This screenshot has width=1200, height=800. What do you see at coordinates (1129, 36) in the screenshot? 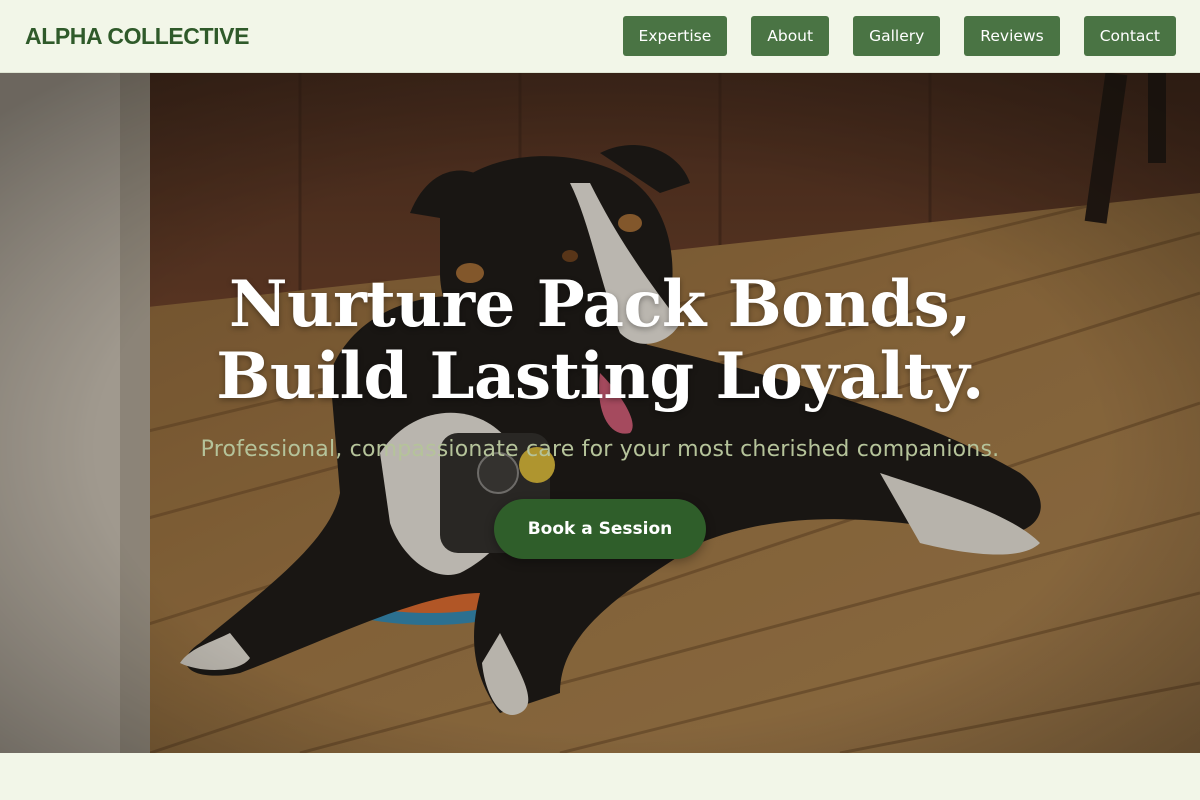
I see `nav-contact-button: Contact` at bounding box center [1129, 36].